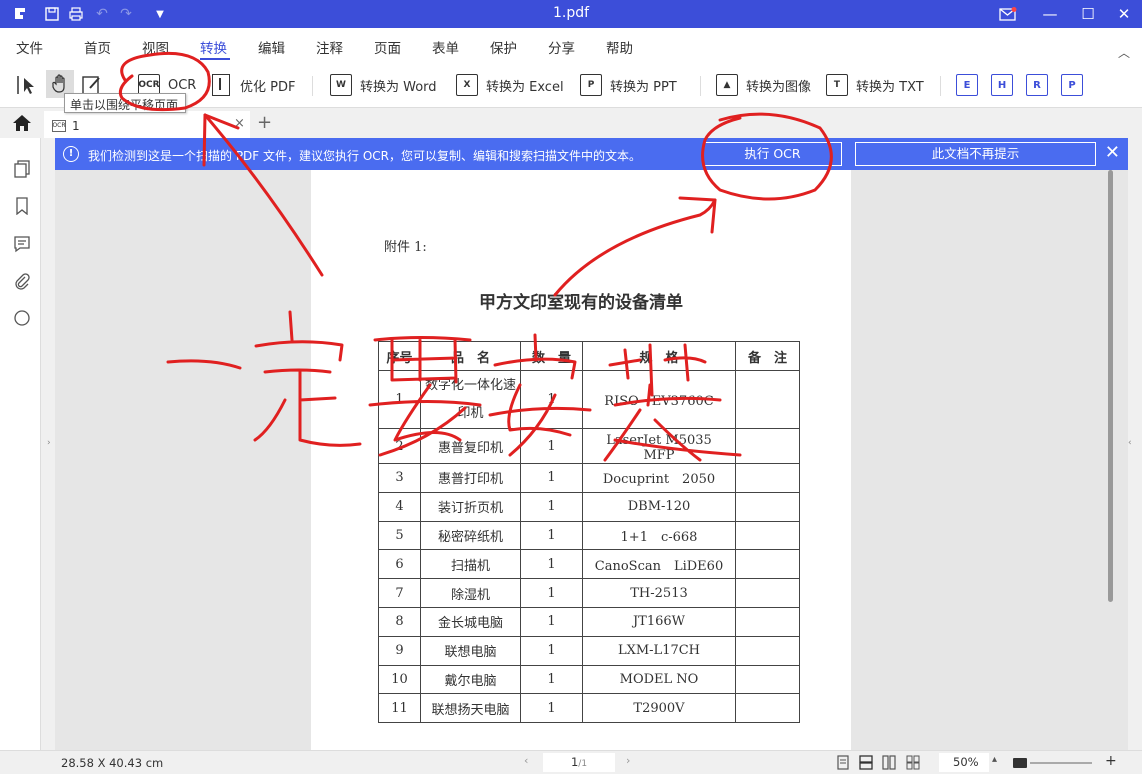  Describe the element at coordinates (399, 564) in the screenshot. I see `table-cell: 6` at that location.